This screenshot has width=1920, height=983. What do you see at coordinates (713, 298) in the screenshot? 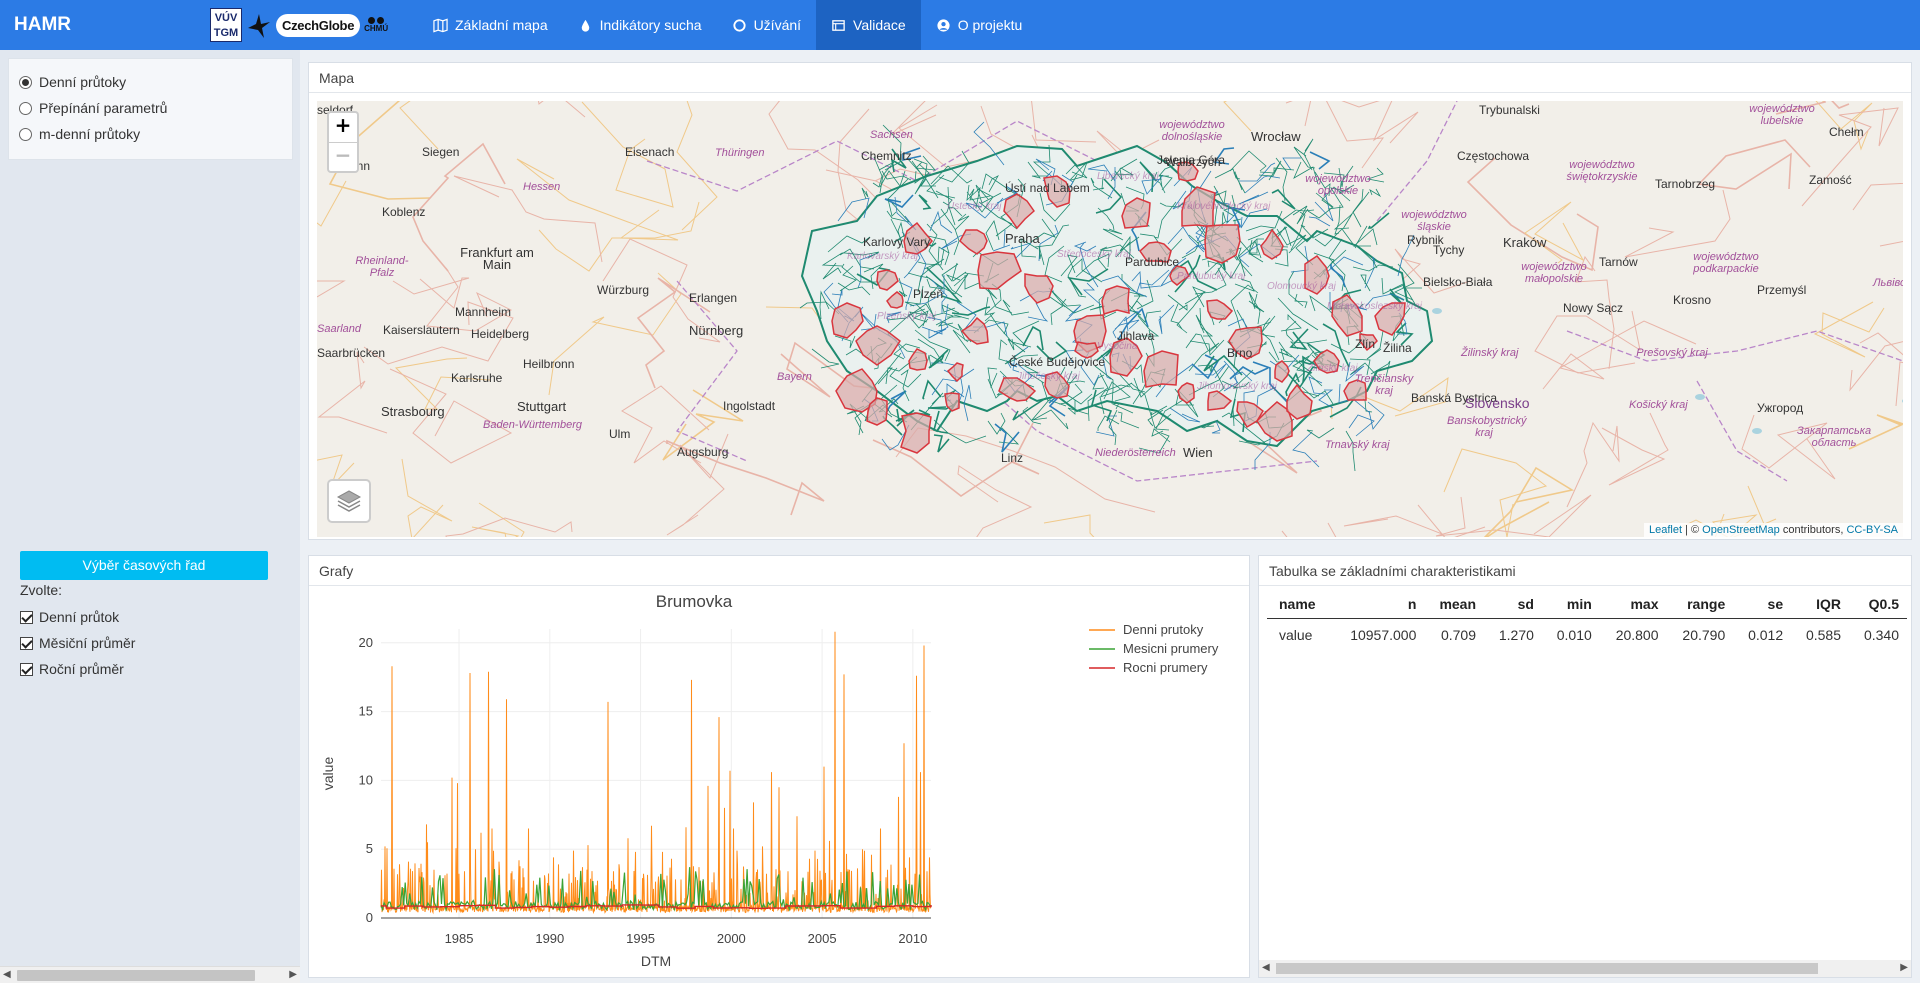
I see `map-label: Erlangen` at bounding box center [713, 298].